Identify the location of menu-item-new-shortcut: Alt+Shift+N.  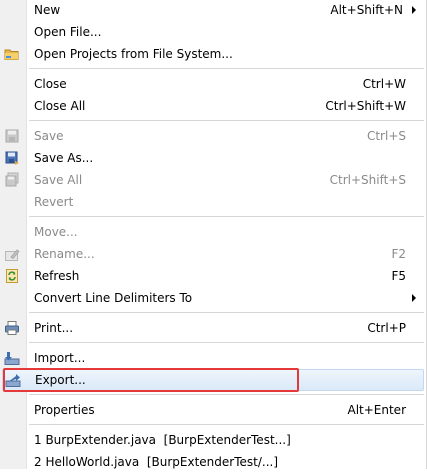
(366, 10).